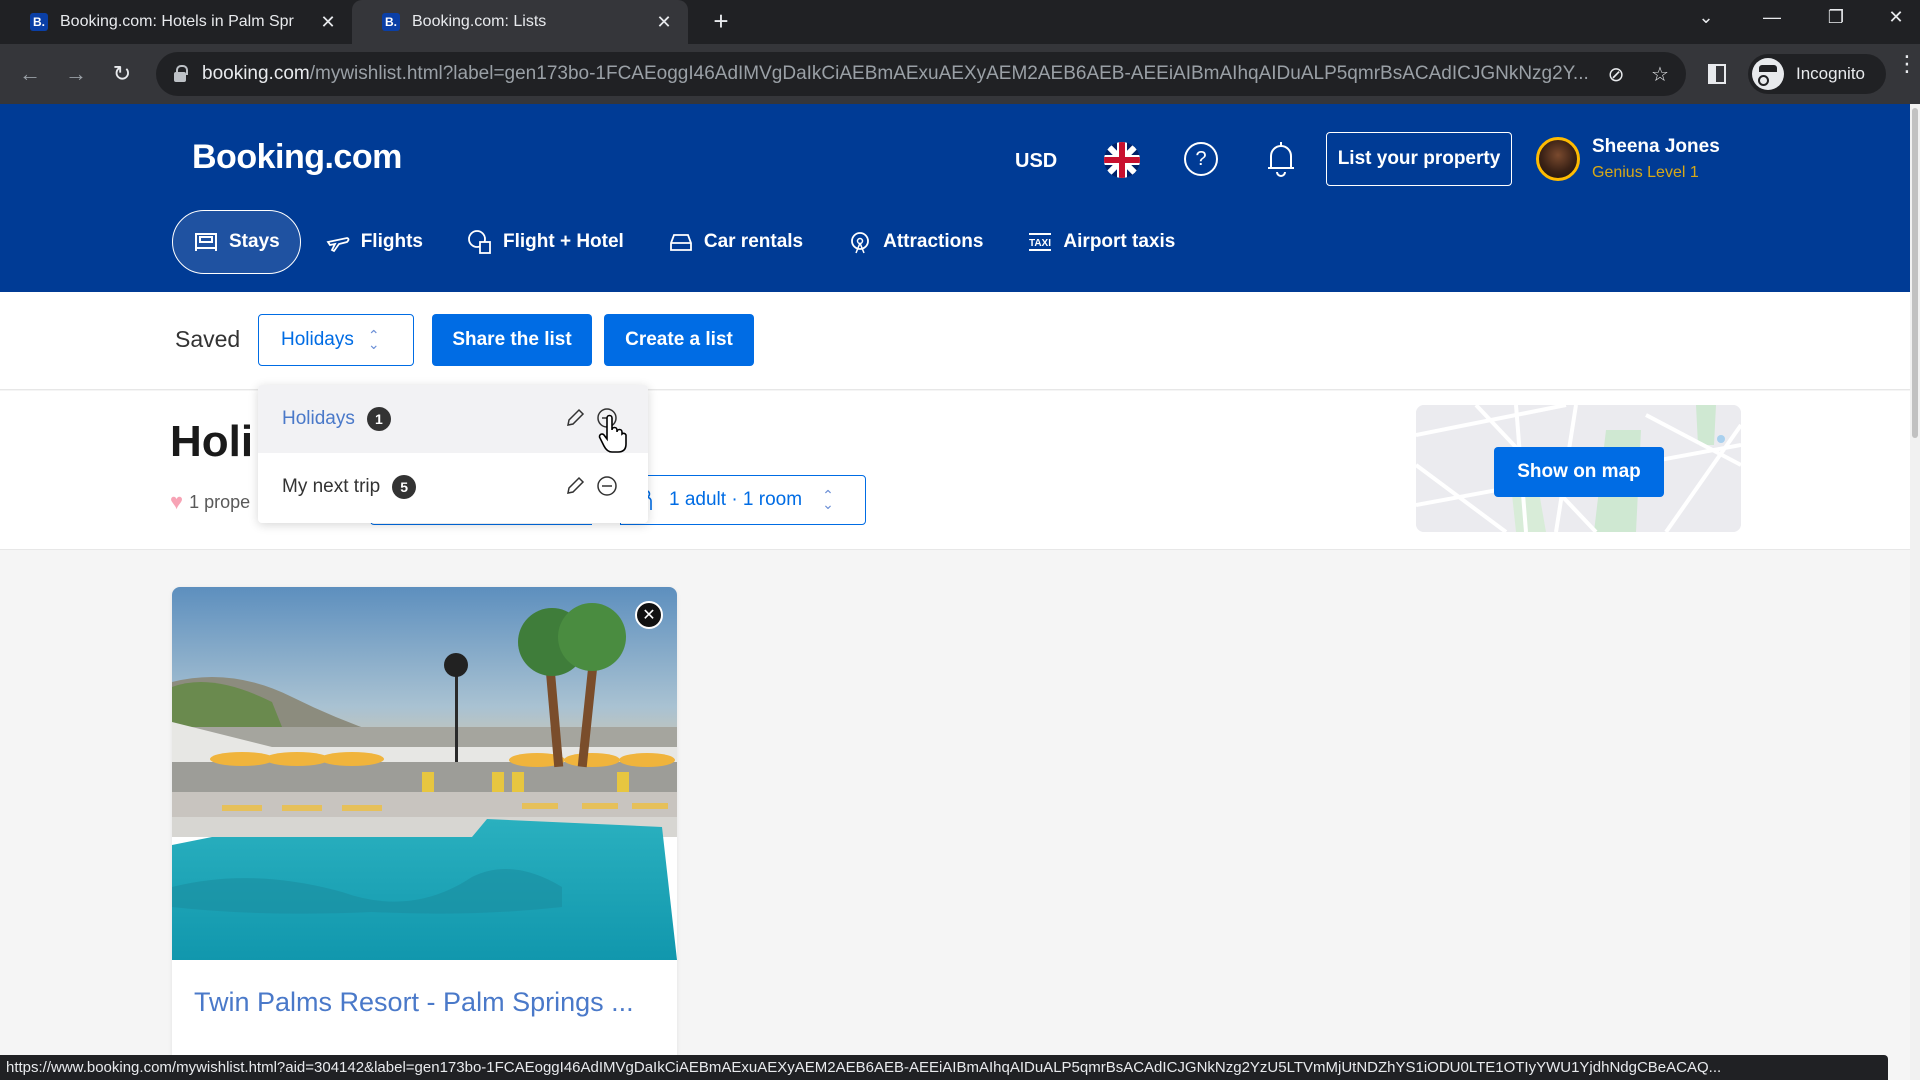 This screenshot has height=1080, width=1920. Describe the element at coordinates (1830, 73) in the screenshot. I see `incognito-label: Incognito` at that location.